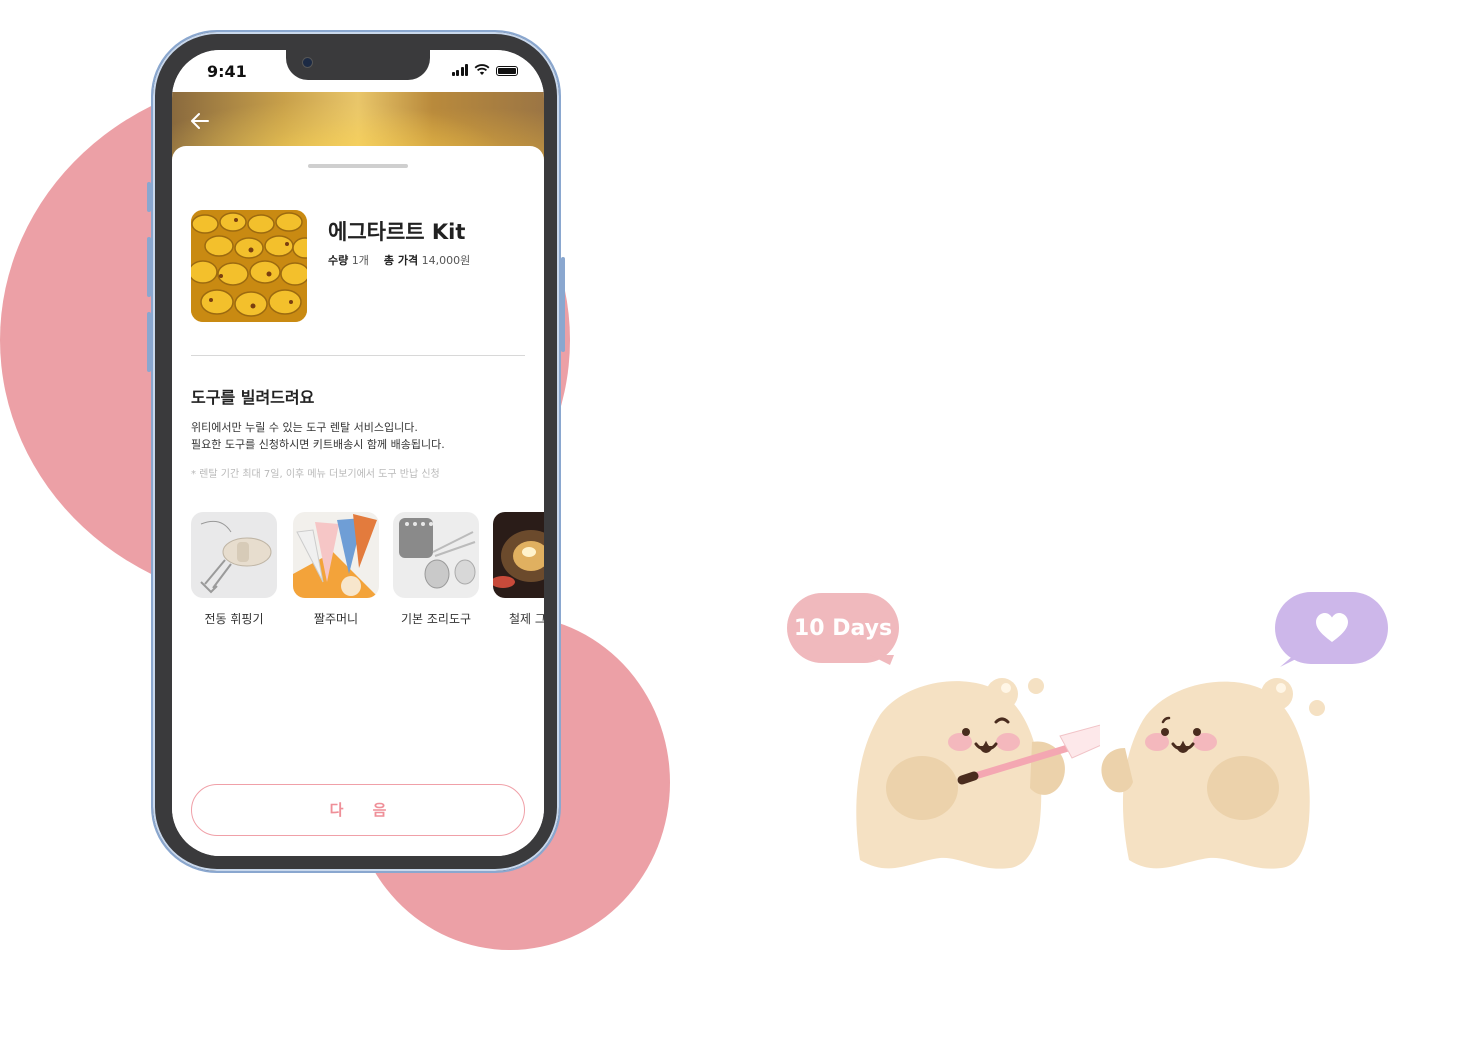 This screenshot has width=1476, height=1050. Describe the element at coordinates (200, 122) in the screenshot. I see `back-arrow-icon` at that location.